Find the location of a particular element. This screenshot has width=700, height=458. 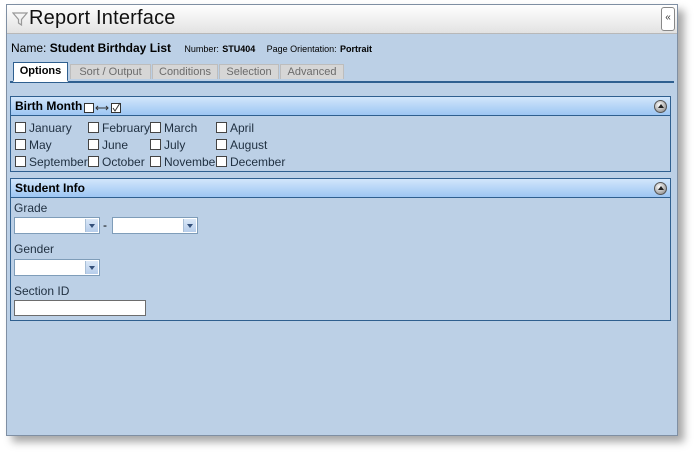

grade-to-select is located at coordinates (155, 225).